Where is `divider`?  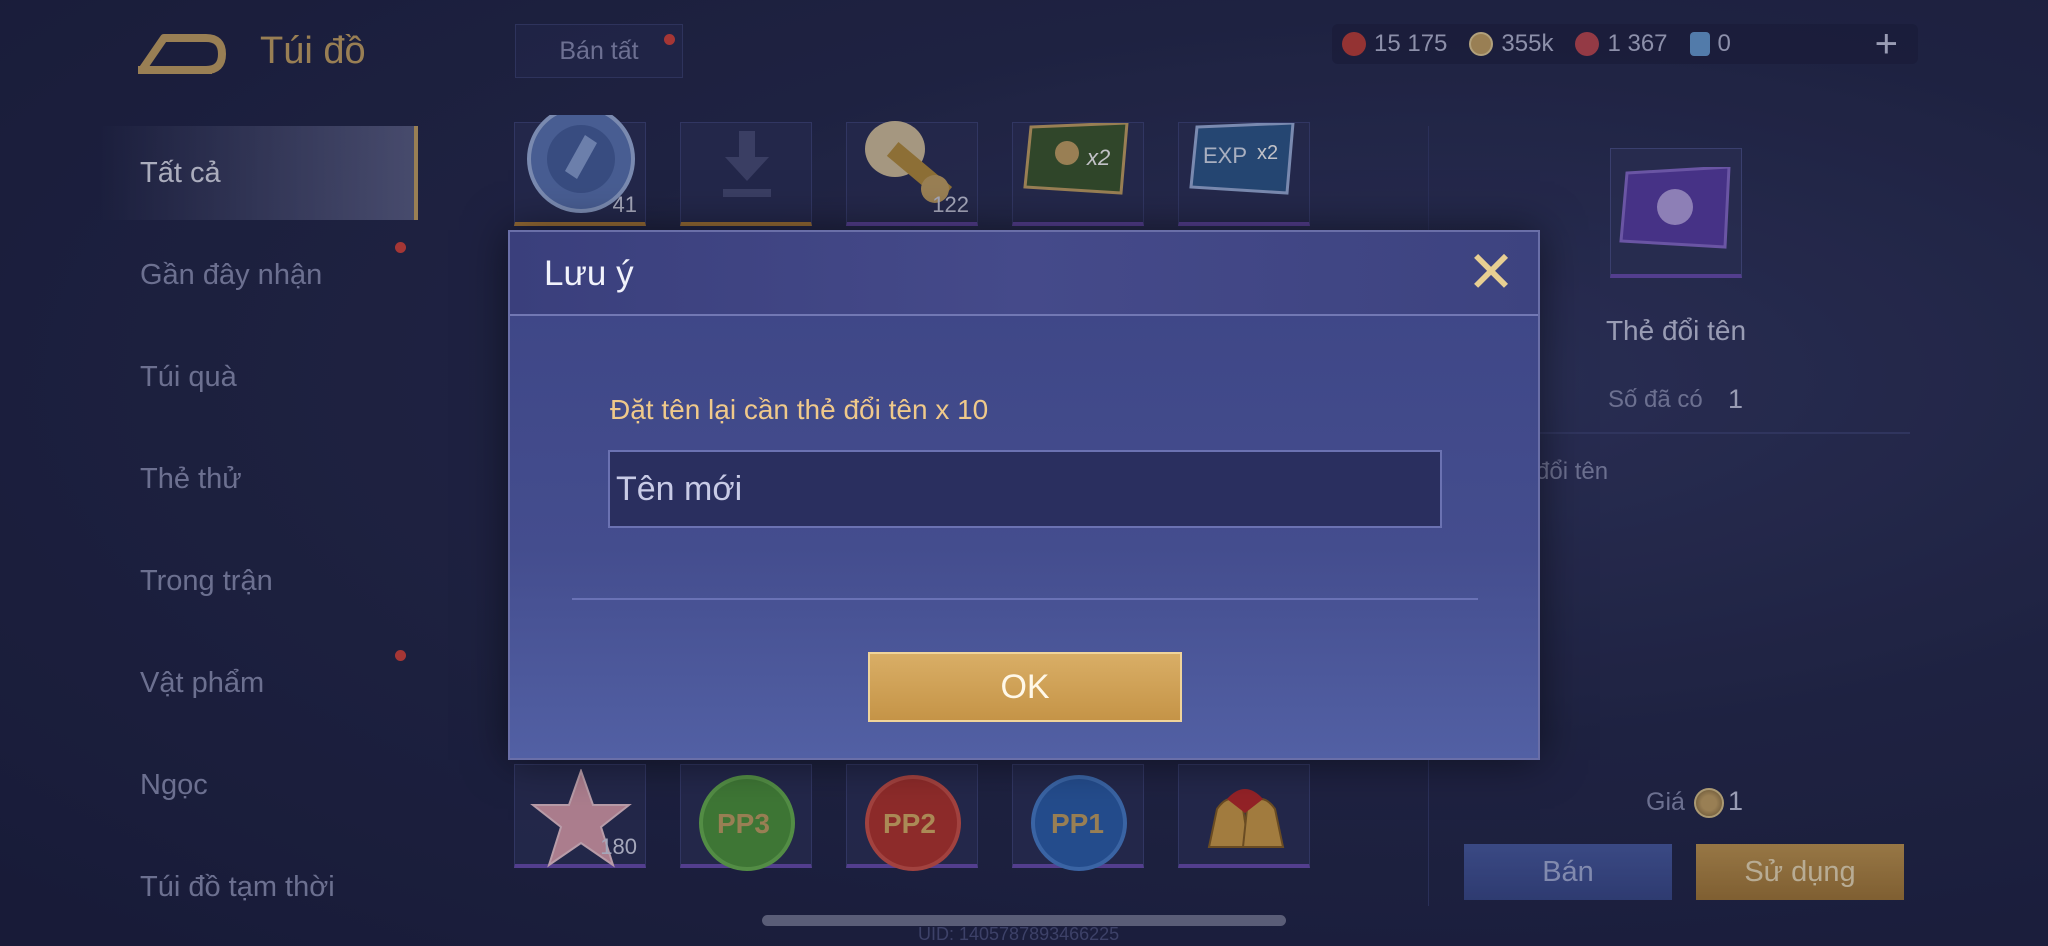 divider is located at coordinates (1025, 599).